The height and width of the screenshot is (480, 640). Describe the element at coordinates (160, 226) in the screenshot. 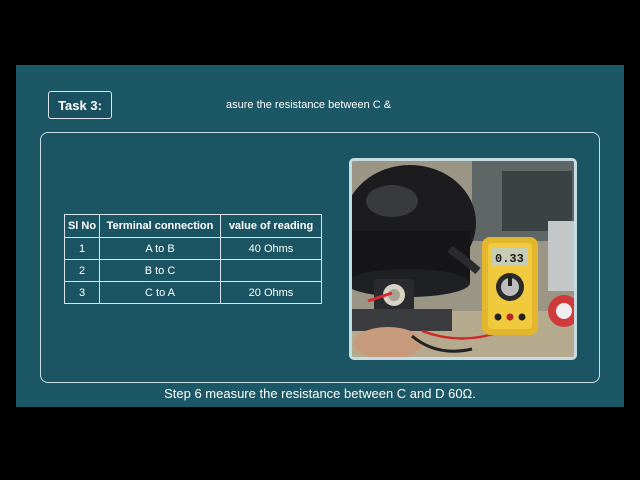

I see `header-terminal-connection: Terminal connection` at that location.